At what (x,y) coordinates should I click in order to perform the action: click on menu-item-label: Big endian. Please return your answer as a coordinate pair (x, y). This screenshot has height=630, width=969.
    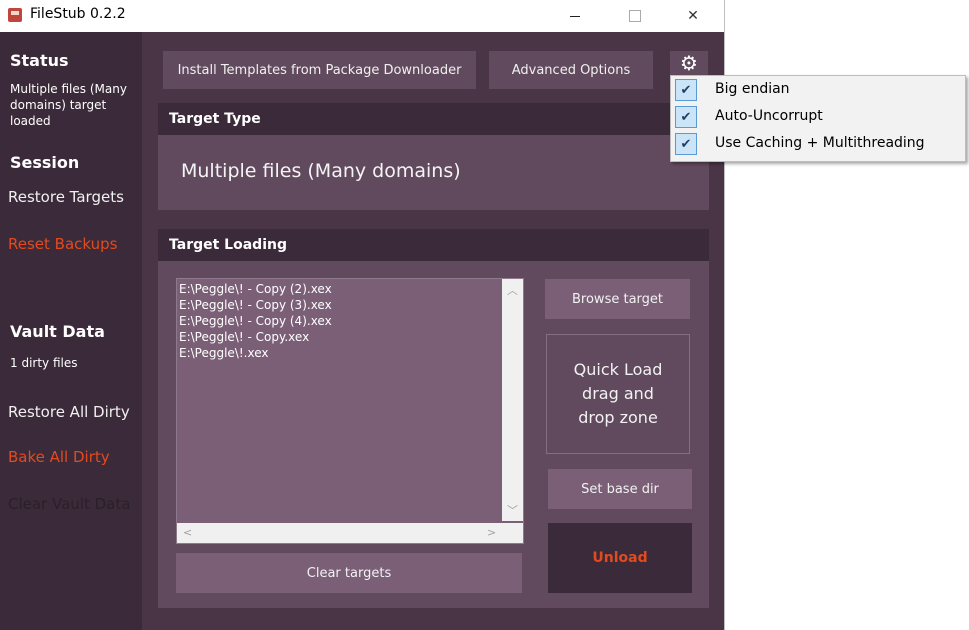
    Looking at the image, I should click on (752, 89).